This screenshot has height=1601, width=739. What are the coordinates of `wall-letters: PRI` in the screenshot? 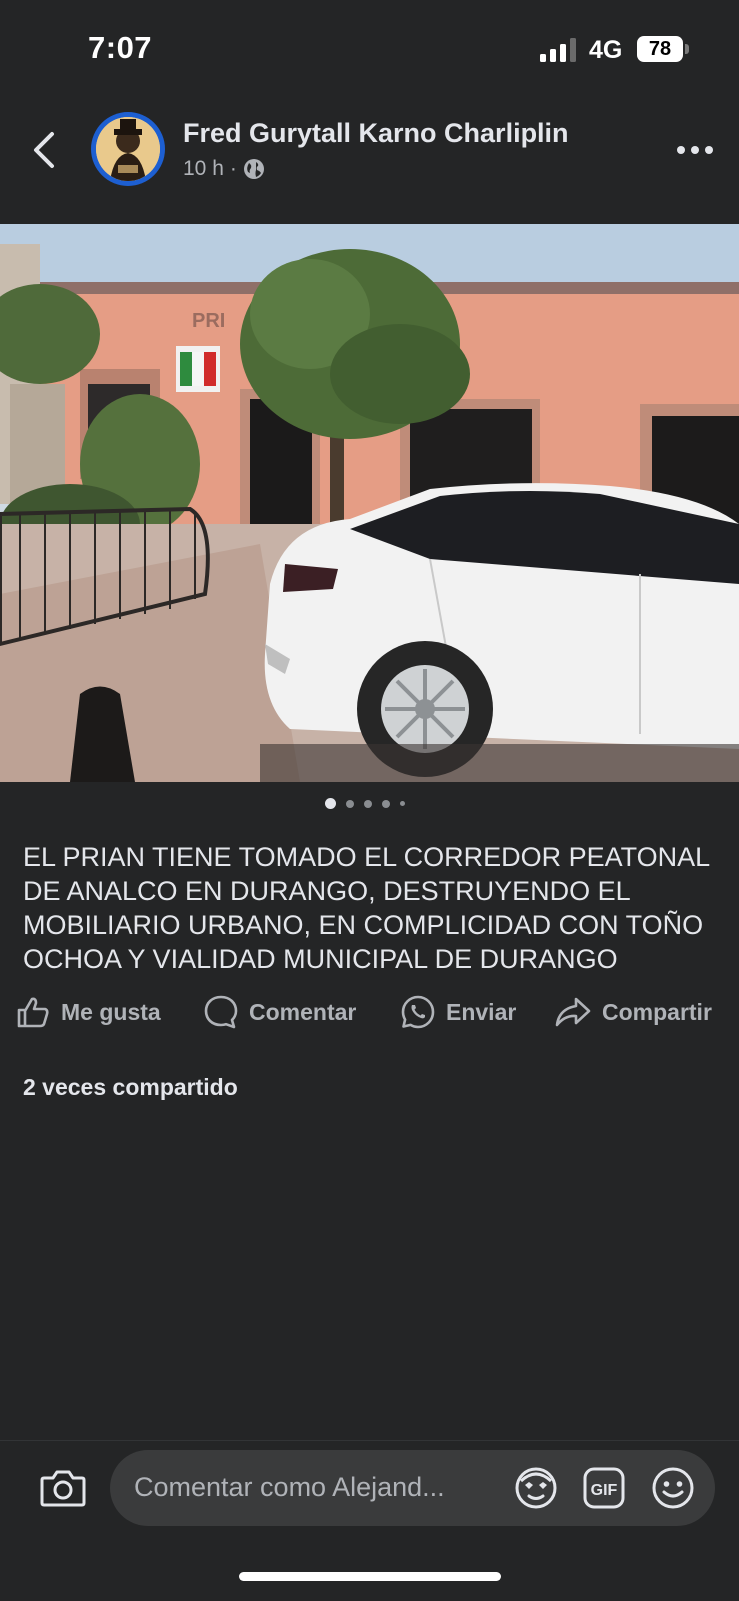 It's located at (208, 321).